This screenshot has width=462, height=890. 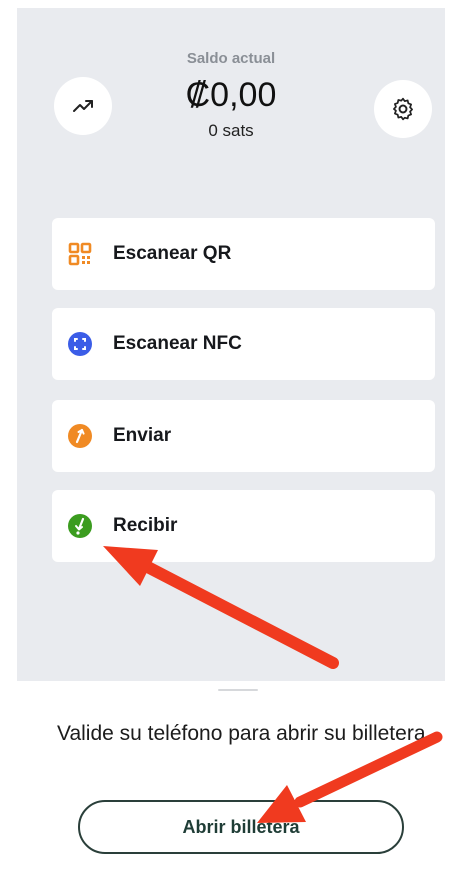 What do you see at coordinates (145, 525) in the screenshot?
I see `receive-label: Recibir` at bounding box center [145, 525].